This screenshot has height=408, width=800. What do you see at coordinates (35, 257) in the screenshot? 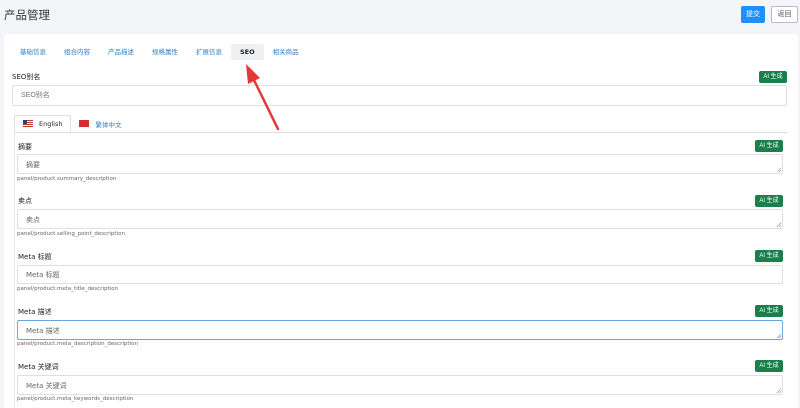
I see `meta-title-label: Meta 标题` at bounding box center [35, 257].